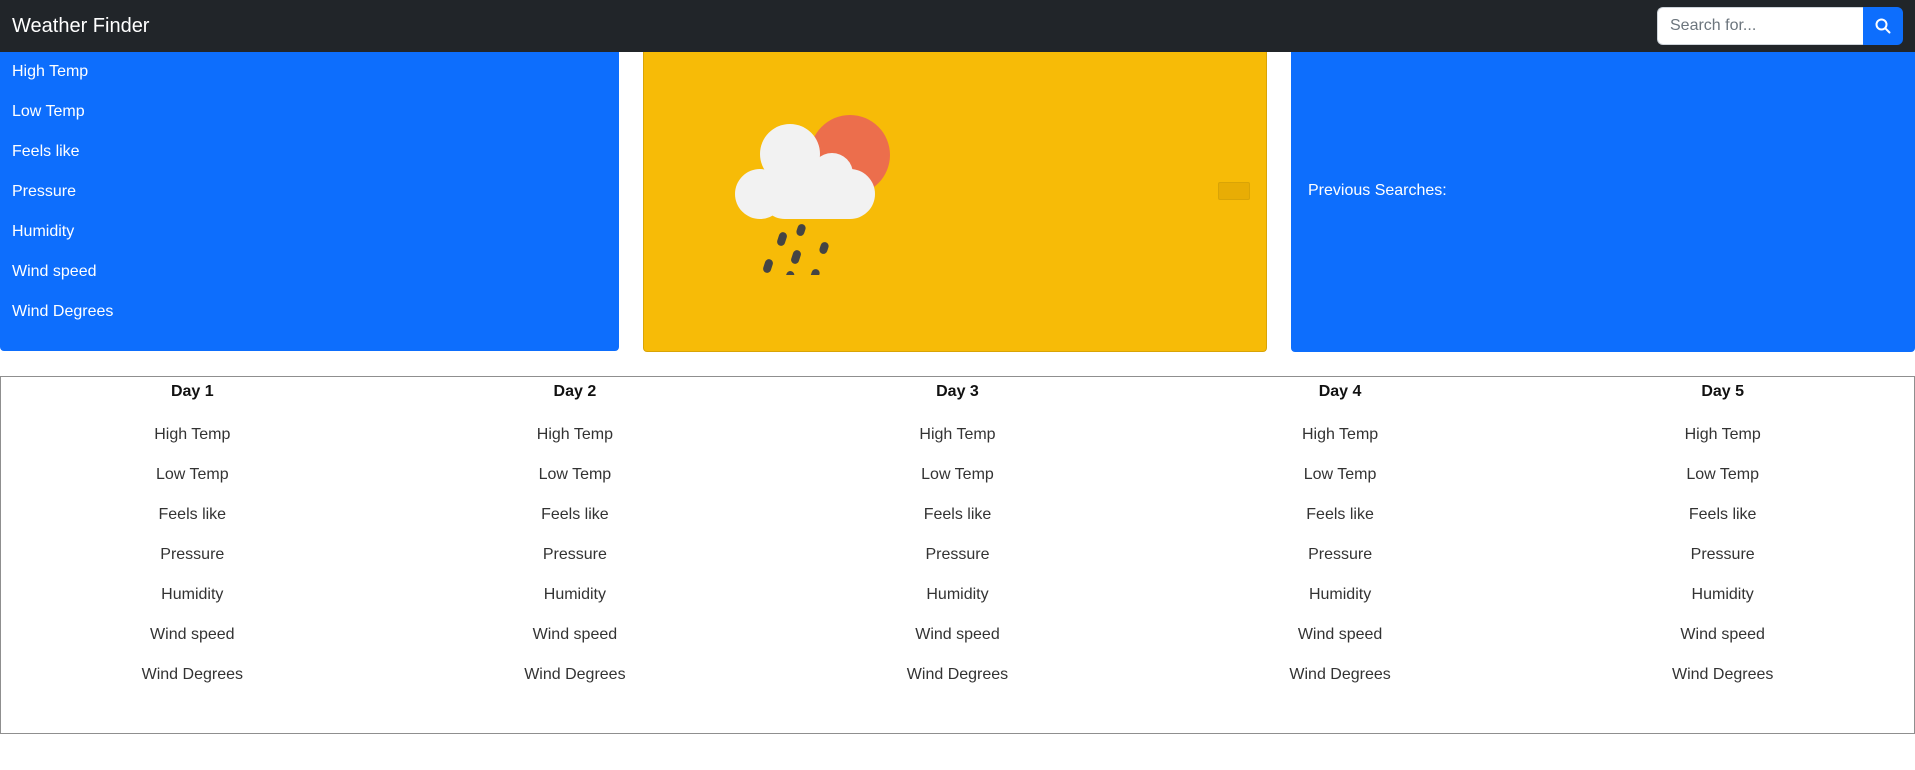 The image size is (1915, 770). Describe the element at coordinates (54, 271) in the screenshot. I see `current-wind-speed: Wind speed` at that location.